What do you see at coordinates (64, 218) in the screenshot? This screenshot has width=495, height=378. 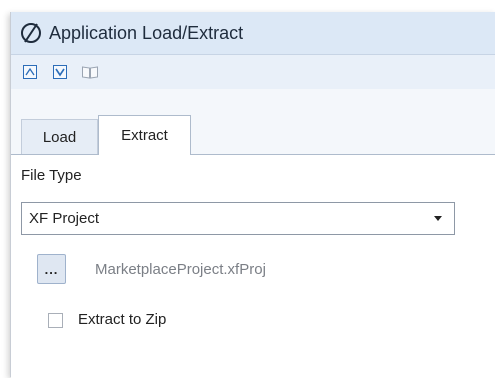 I see `file-type-value: XF Project` at bounding box center [64, 218].